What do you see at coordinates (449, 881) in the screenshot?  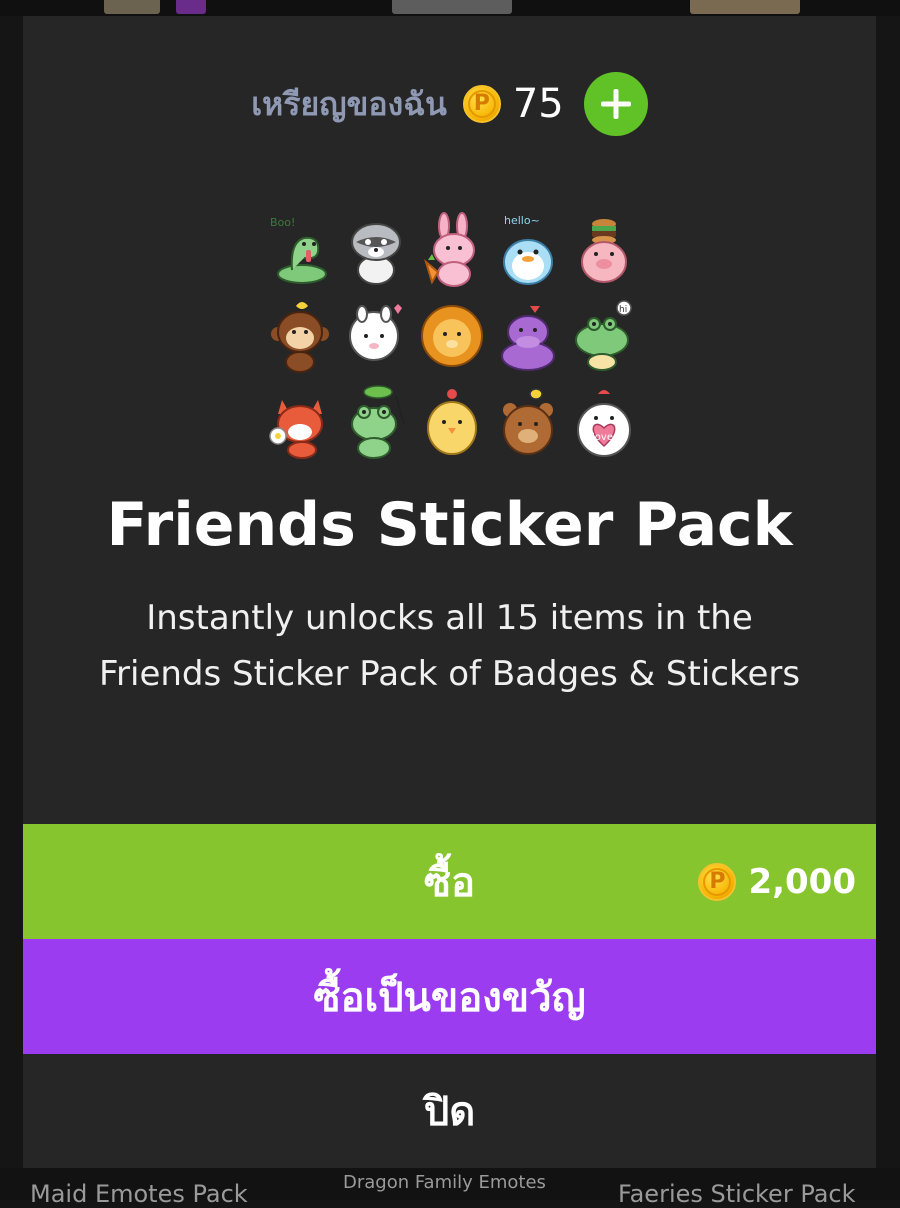 I see `buy-button: ซื้อ P 2,000` at bounding box center [449, 881].